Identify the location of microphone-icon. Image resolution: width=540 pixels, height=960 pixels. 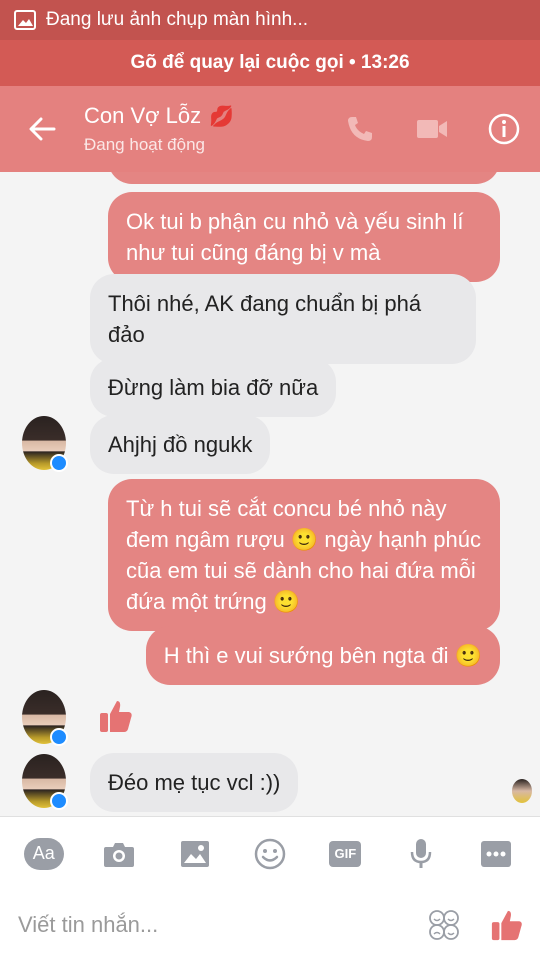
(421, 853).